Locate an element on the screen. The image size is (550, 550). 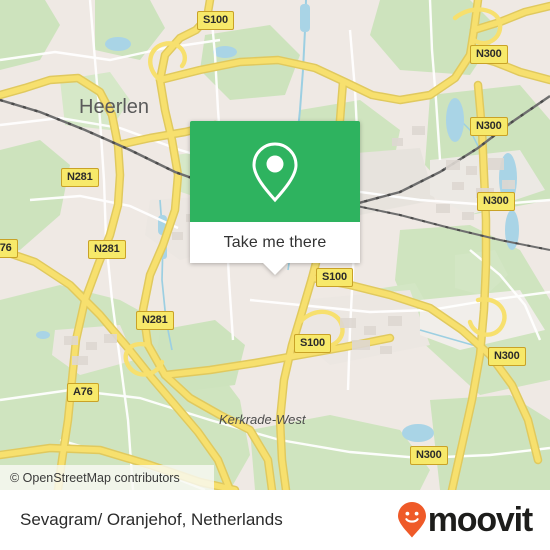
place-label-heerlen: Heerlen is located at coordinates (114, 107).